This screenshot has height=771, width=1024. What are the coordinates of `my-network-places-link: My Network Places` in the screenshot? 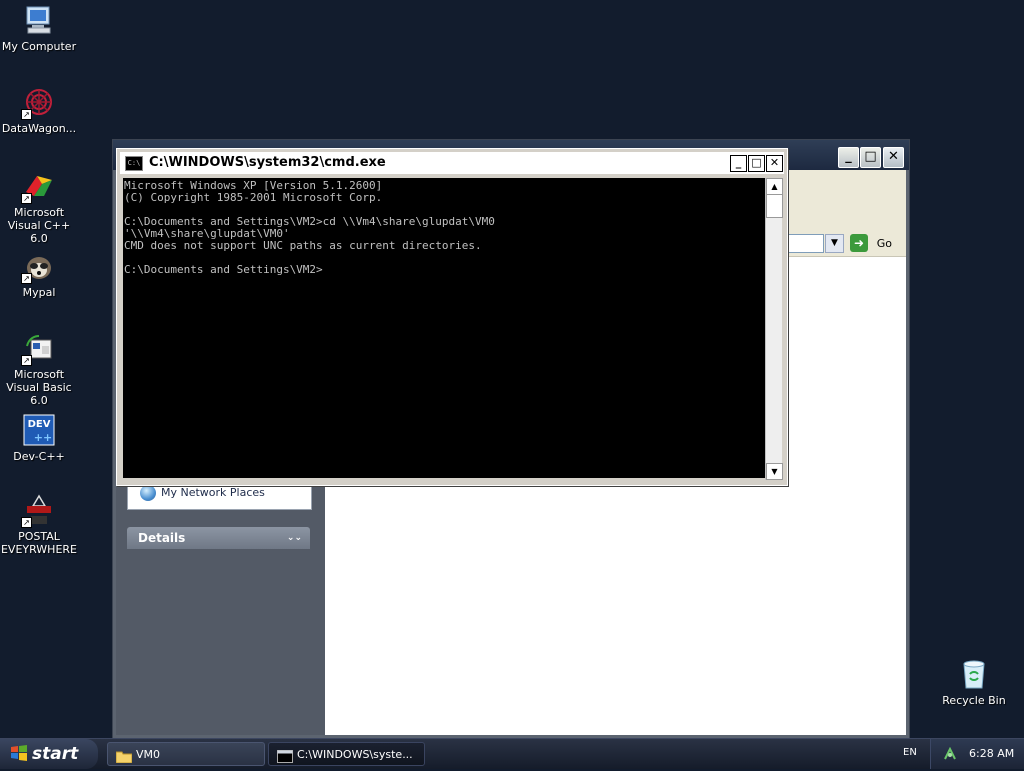 It's located at (202, 493).